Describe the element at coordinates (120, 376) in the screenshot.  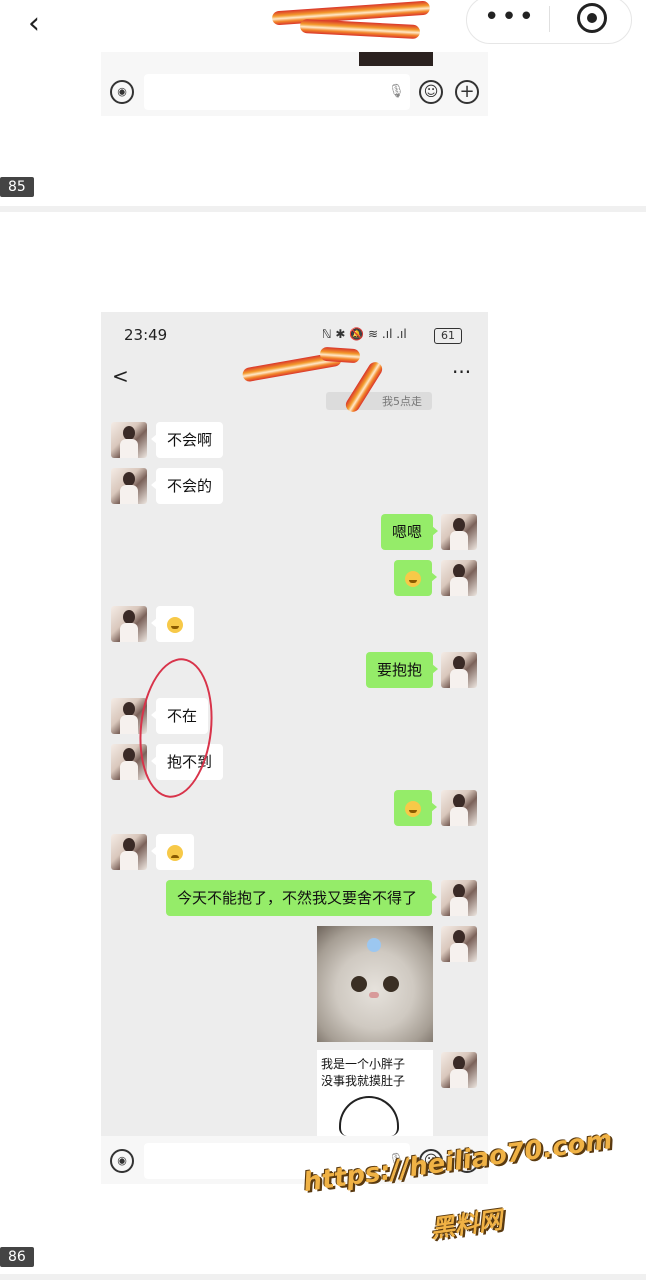
I see `chat-back-icon: <` at that location.